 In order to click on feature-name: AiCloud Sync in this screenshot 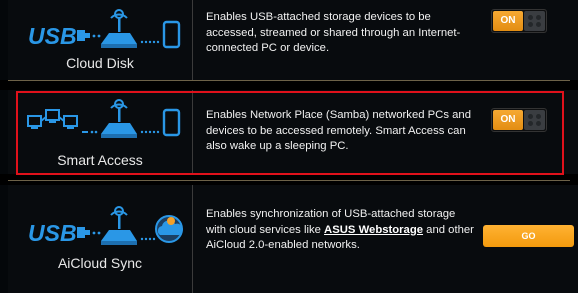, I will do `click(100, 263)`.